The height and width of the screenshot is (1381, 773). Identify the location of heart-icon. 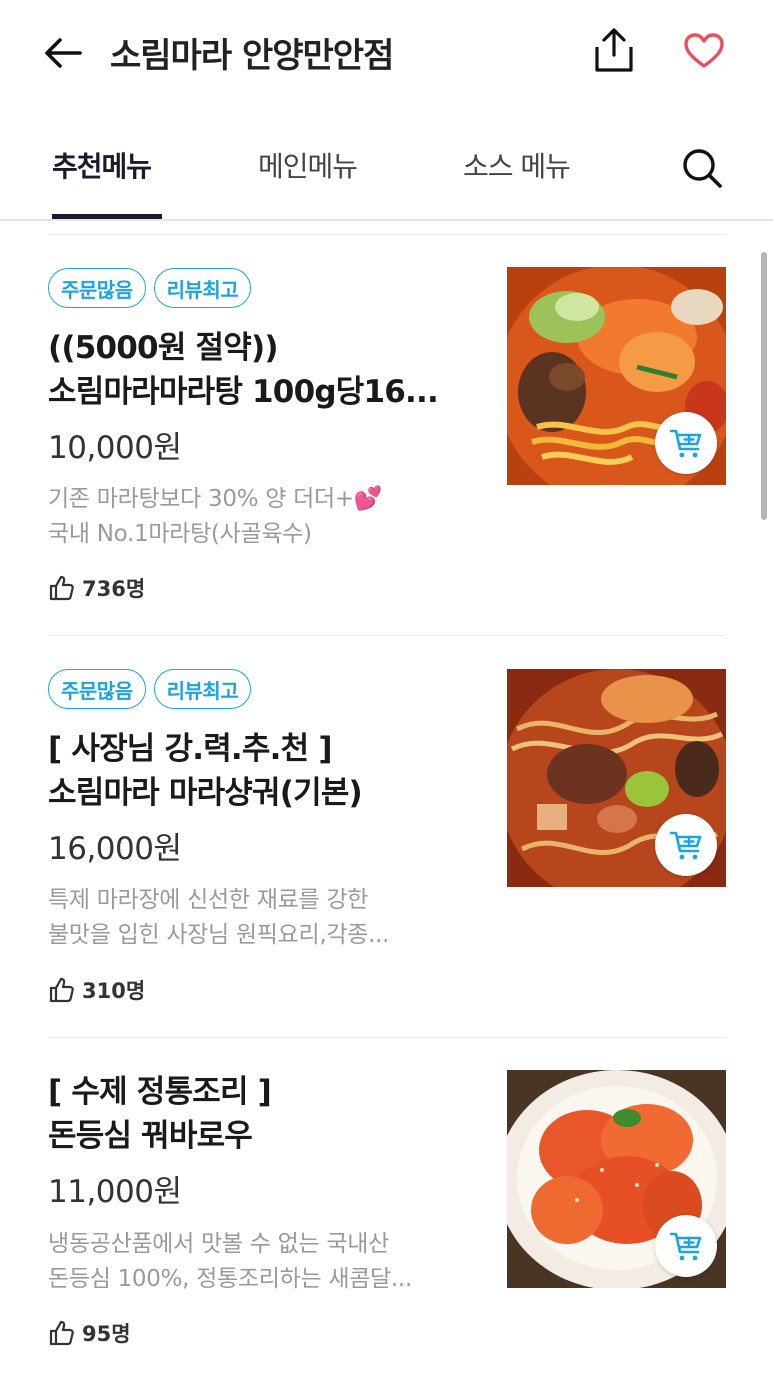
(704, 50).